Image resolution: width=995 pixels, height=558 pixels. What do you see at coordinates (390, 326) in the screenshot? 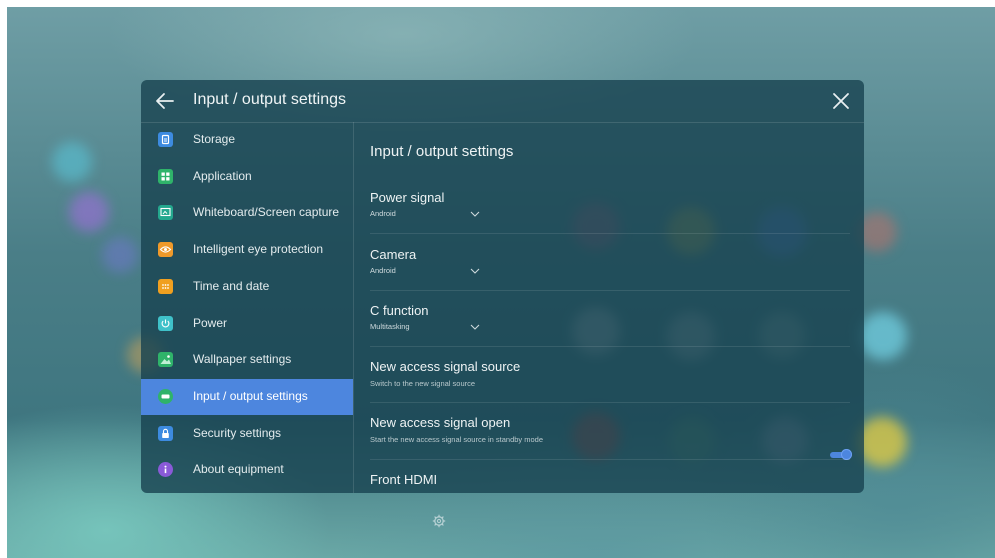
I see `c-function-value: Multitasking` at bounding box center [390, 326].